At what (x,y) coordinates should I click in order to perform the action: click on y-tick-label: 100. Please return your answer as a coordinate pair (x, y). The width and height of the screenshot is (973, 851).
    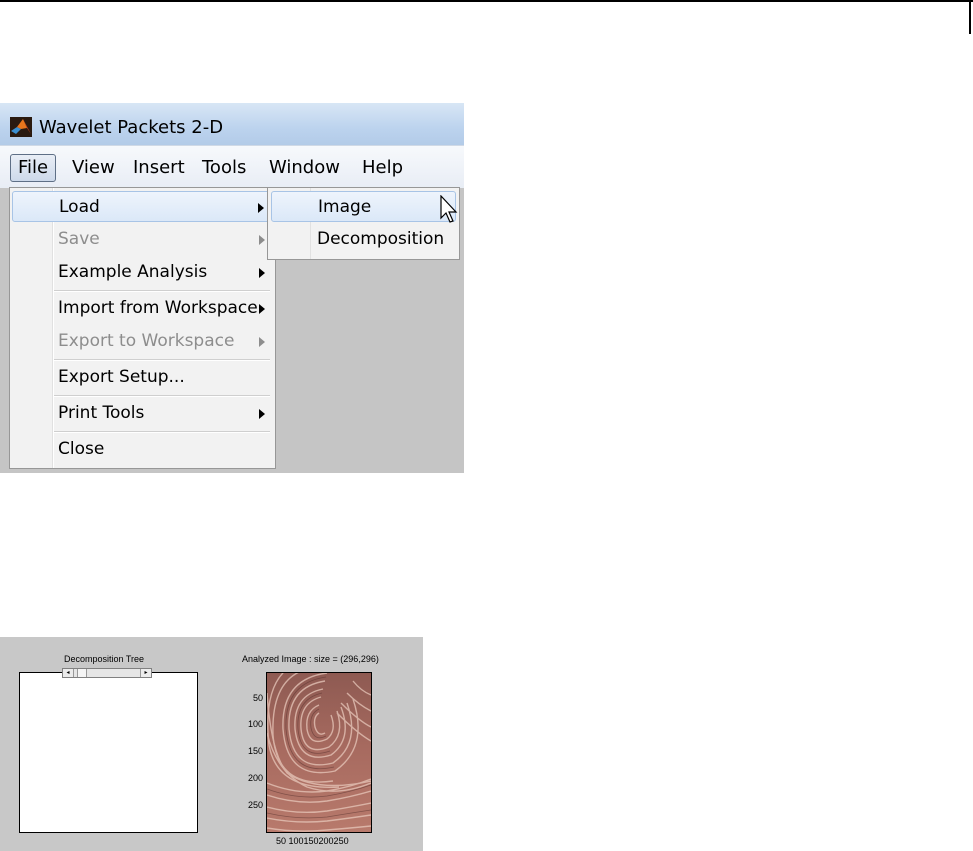
    Looking at the image, I should click on (255, 724).